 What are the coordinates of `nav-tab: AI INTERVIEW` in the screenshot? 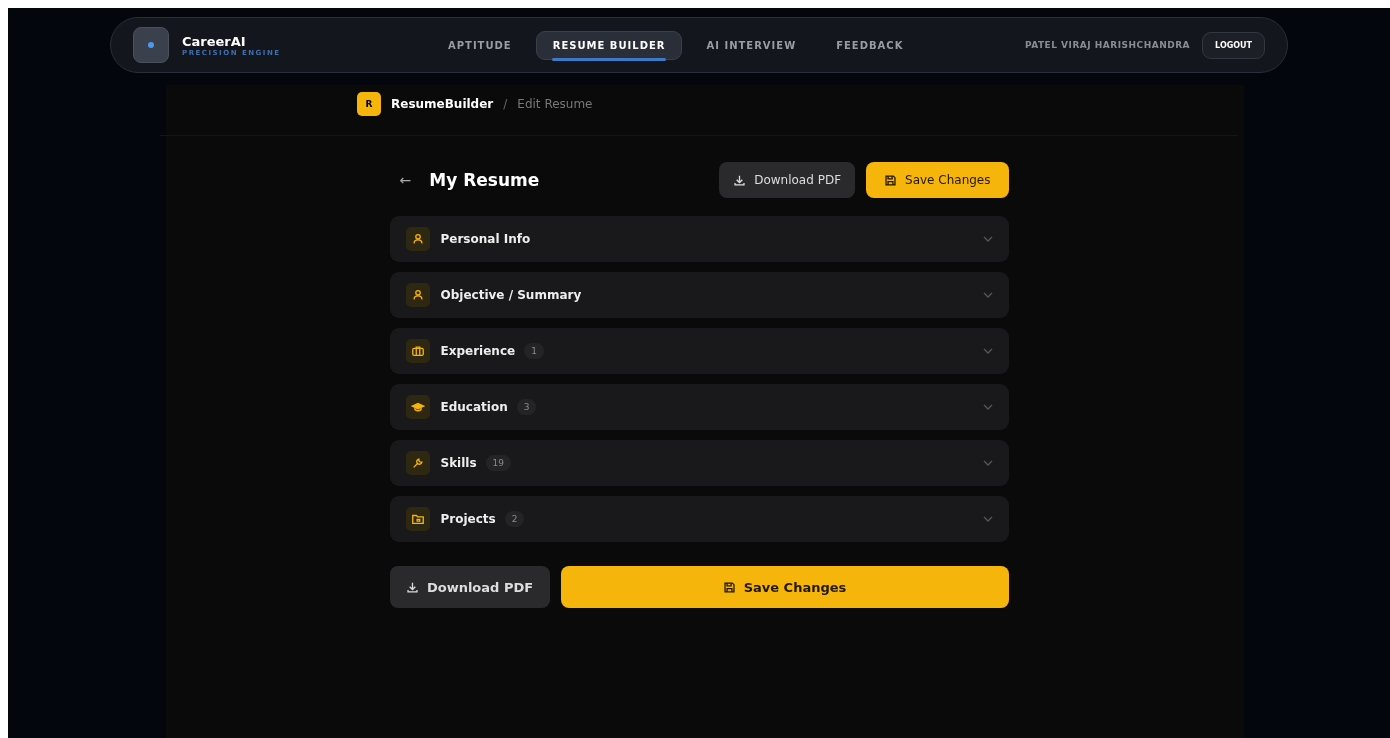 It's located at (751, 45).